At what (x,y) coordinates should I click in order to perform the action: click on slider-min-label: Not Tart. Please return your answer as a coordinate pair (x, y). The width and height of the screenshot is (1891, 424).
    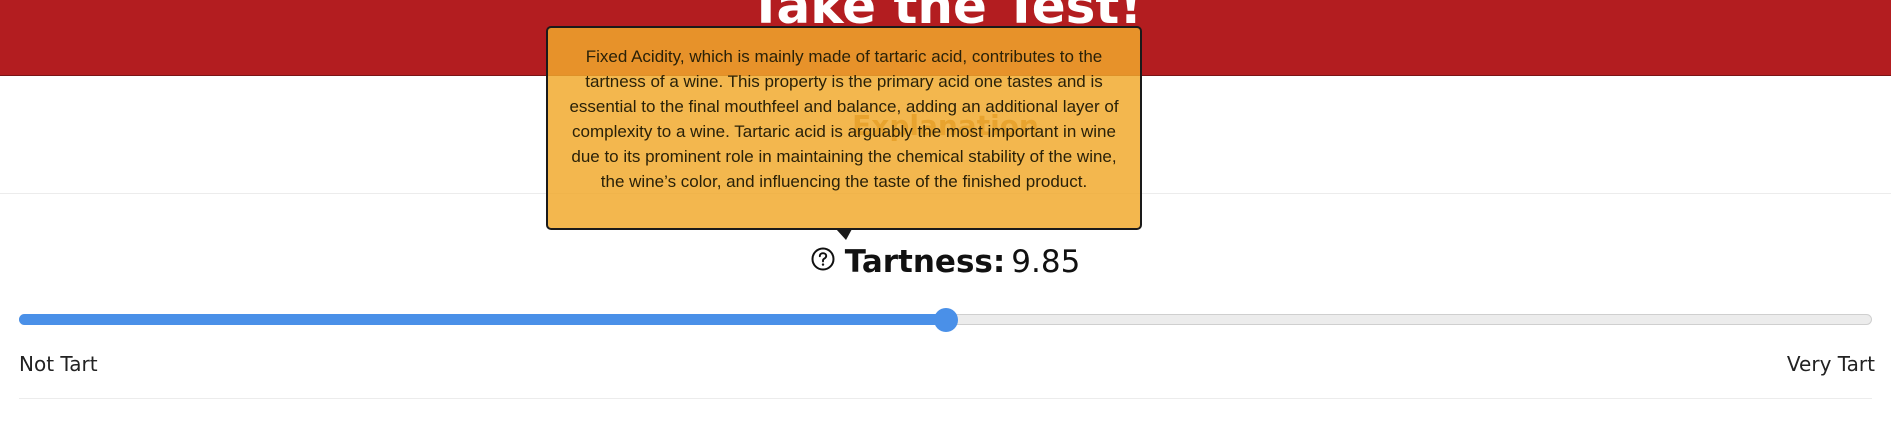
    Looking at the image, I should click on (58, 364).